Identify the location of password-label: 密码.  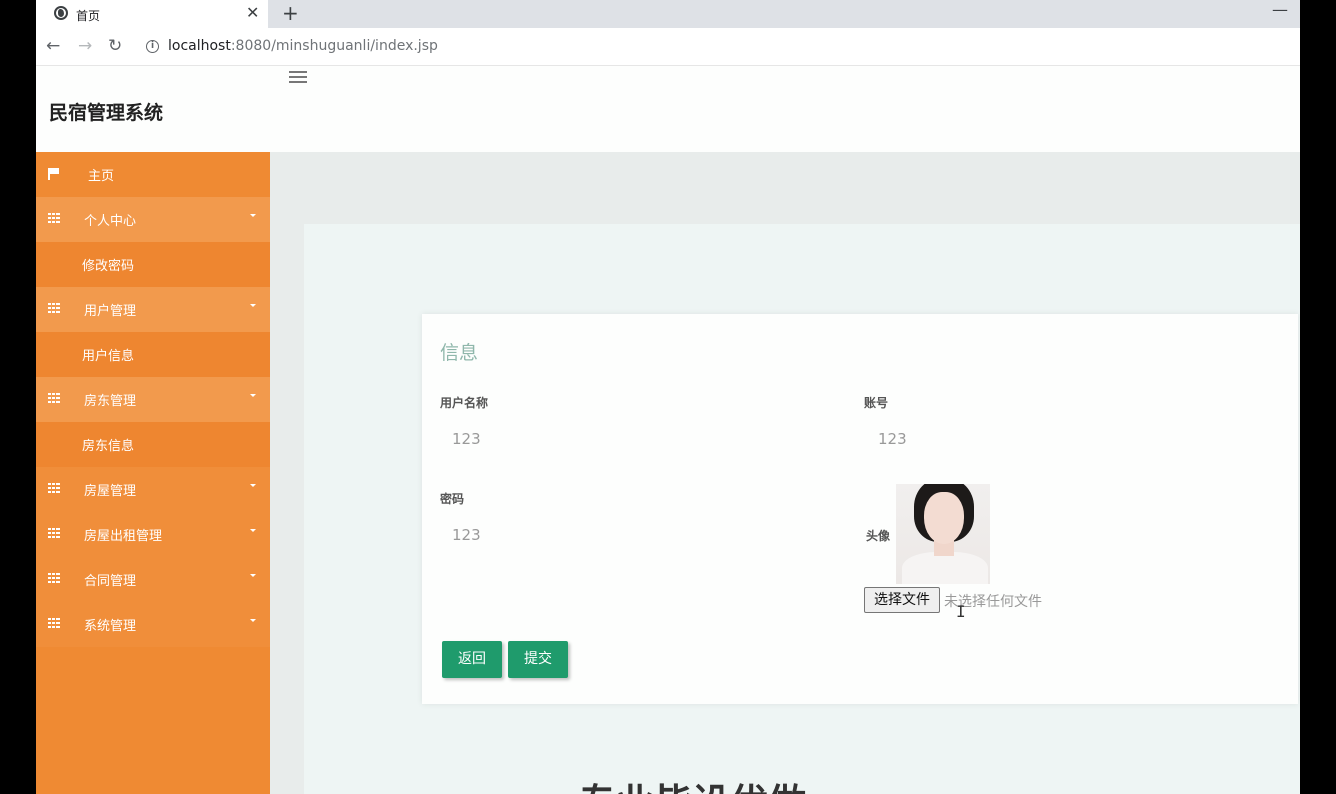
(452, 499).